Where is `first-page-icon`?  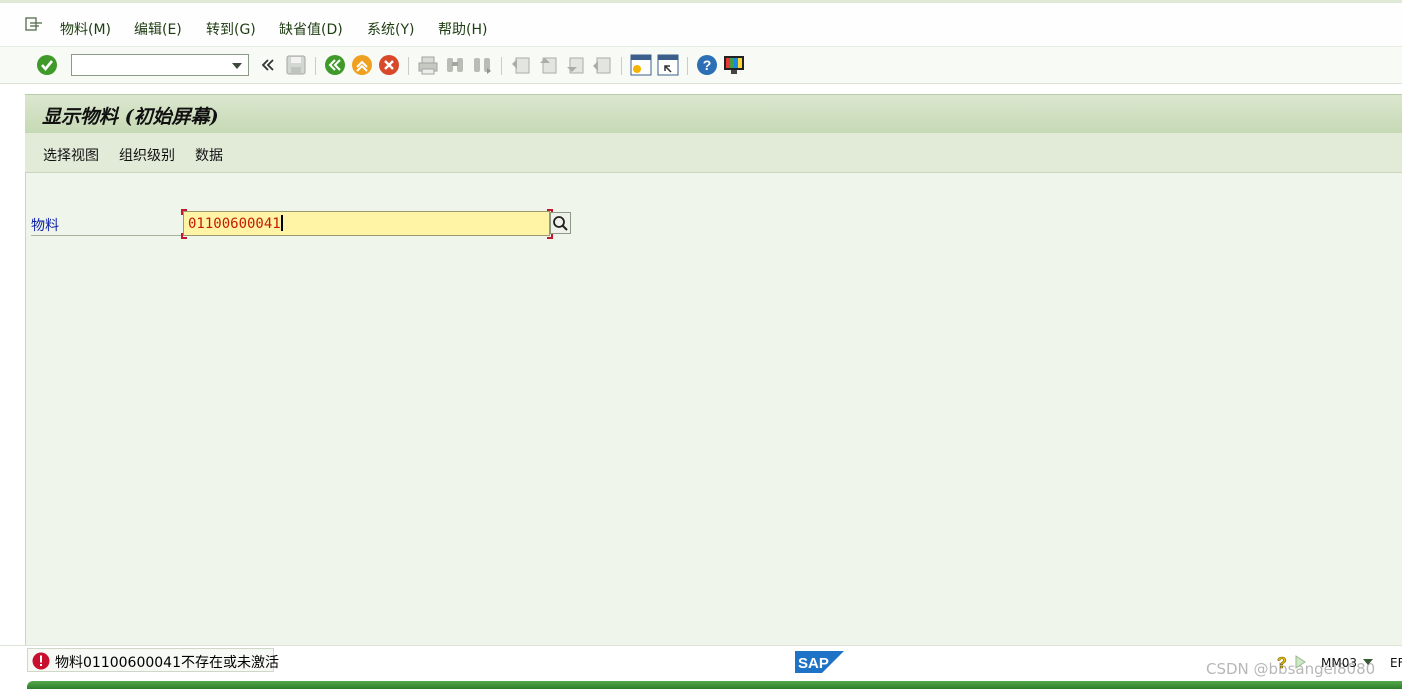
first-page-icon is located at coordinates (521, 65).